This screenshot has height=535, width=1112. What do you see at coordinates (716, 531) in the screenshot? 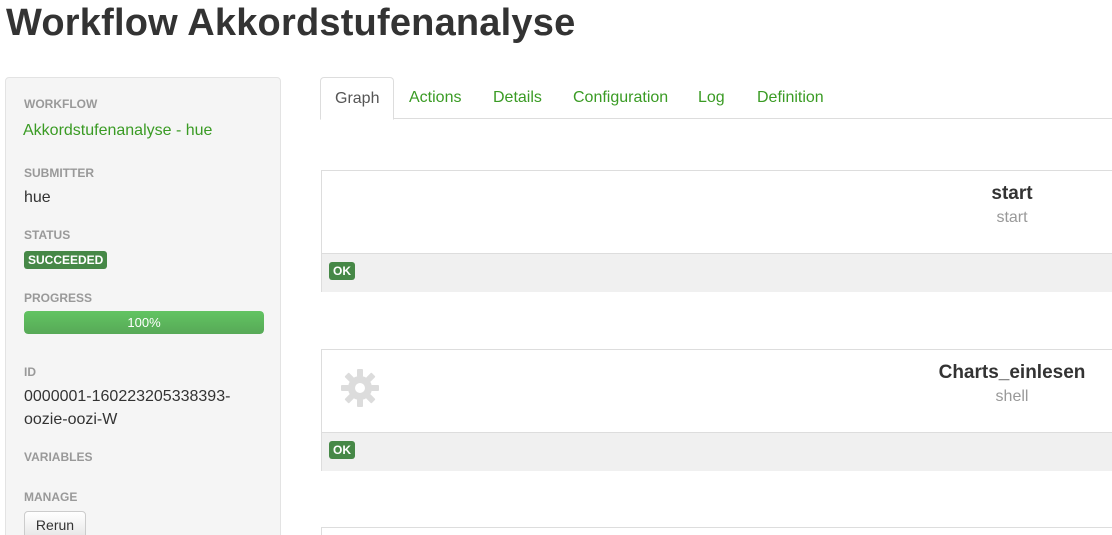
I see `graph-node-next` at bounding box center [716, 531].